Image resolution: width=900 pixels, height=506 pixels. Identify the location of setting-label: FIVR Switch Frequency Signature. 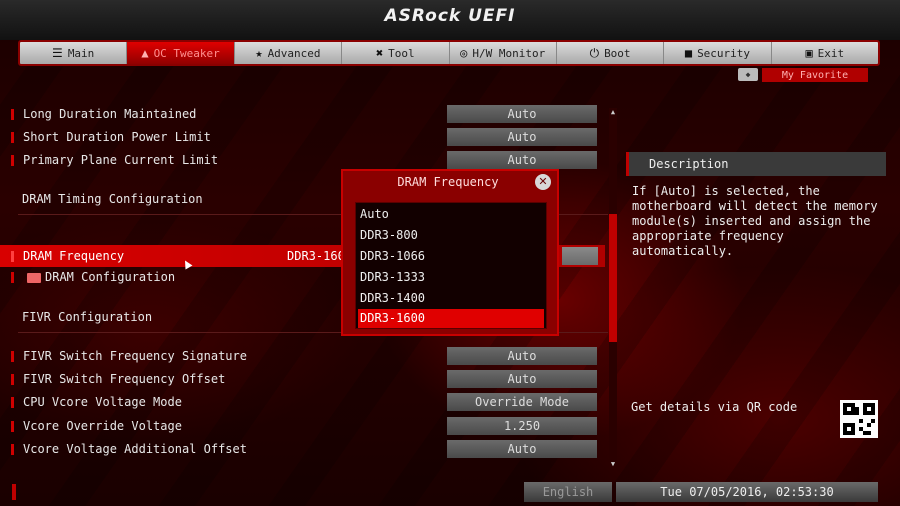
(135, 356).